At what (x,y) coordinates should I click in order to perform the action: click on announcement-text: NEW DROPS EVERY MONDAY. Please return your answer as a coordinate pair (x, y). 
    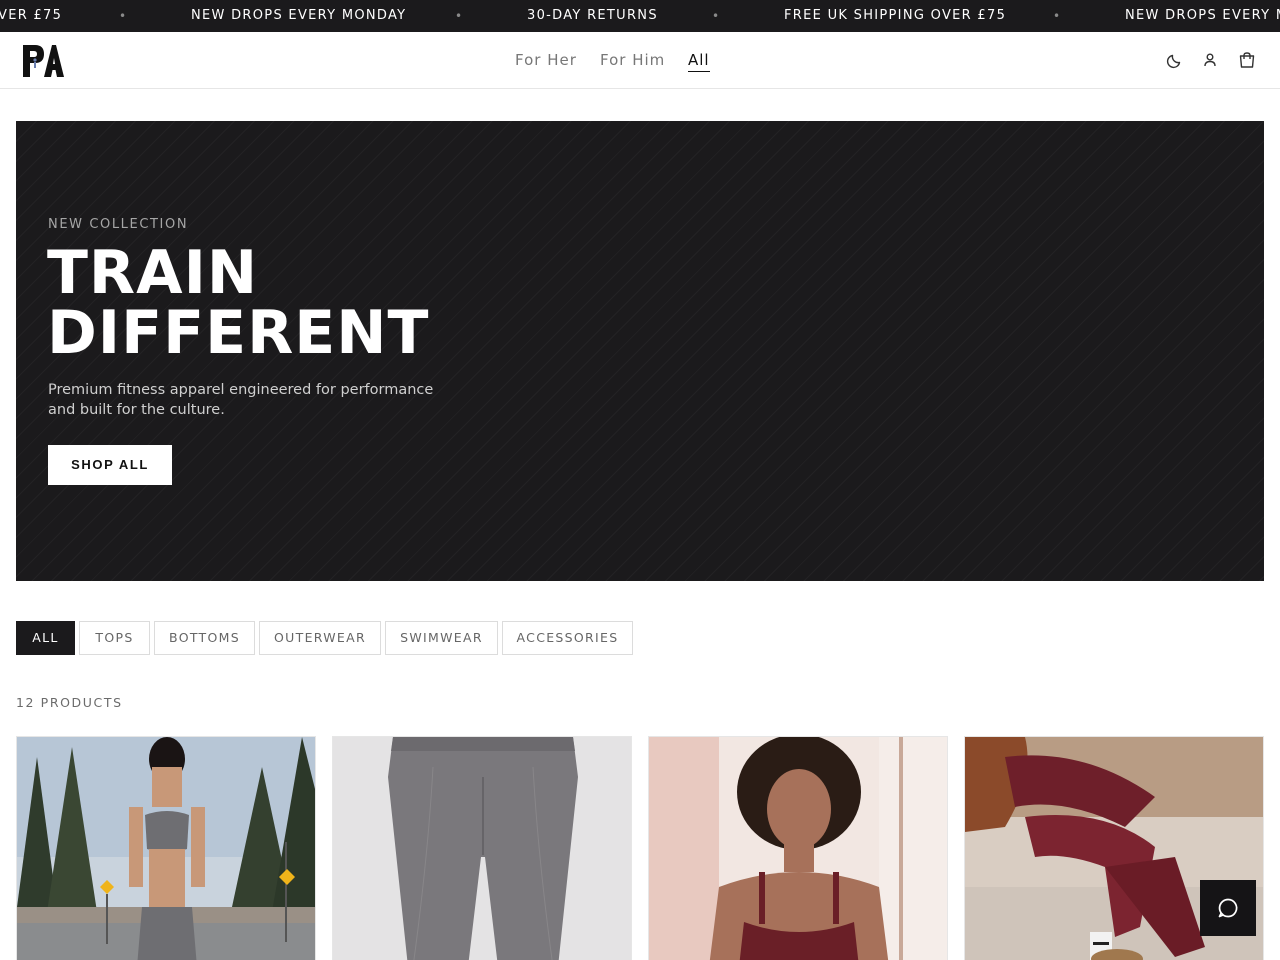
    Looking at the image, I should click on (299, 15).